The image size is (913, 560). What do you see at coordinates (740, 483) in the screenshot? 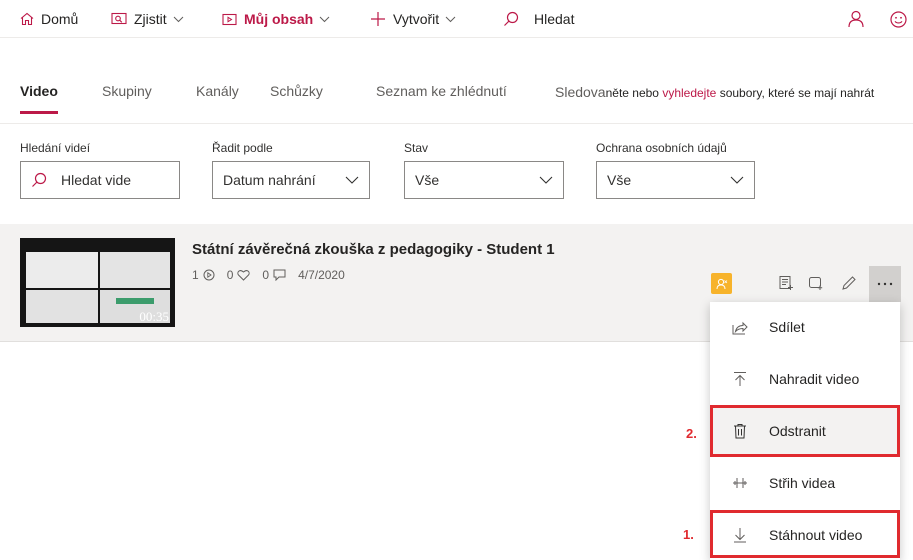
I see `trim-icon` at bounding box center [740, 483].